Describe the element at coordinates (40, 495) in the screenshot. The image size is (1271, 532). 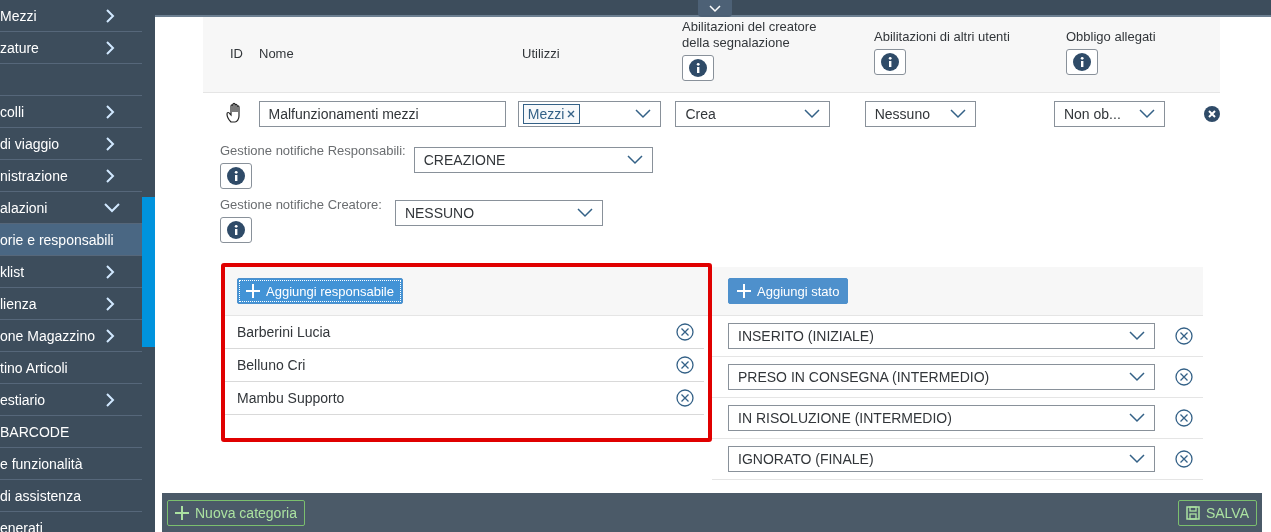
I see `sidebar-item: di assistenza` at that location.